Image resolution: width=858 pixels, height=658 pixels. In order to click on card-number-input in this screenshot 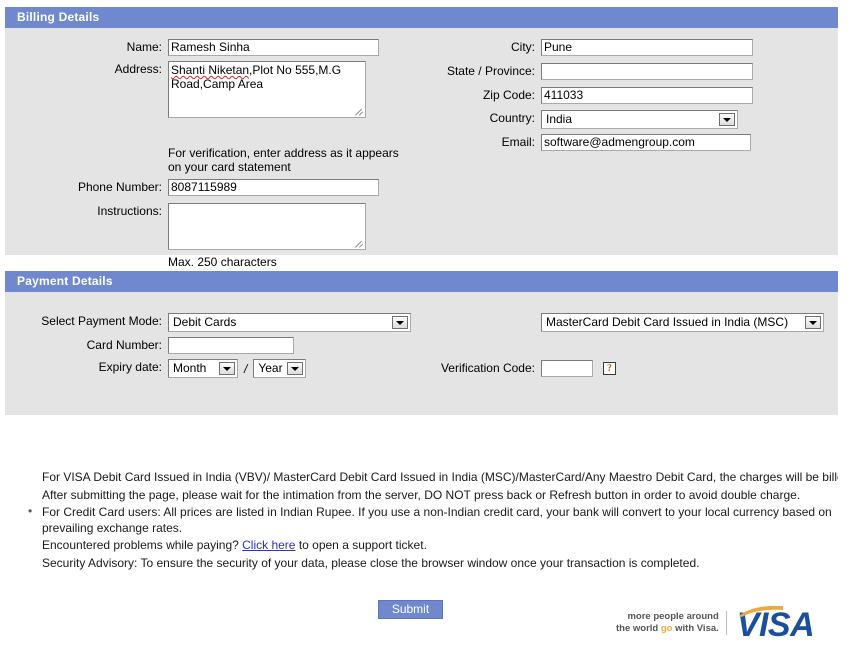, I will do `click(231, 345)`.